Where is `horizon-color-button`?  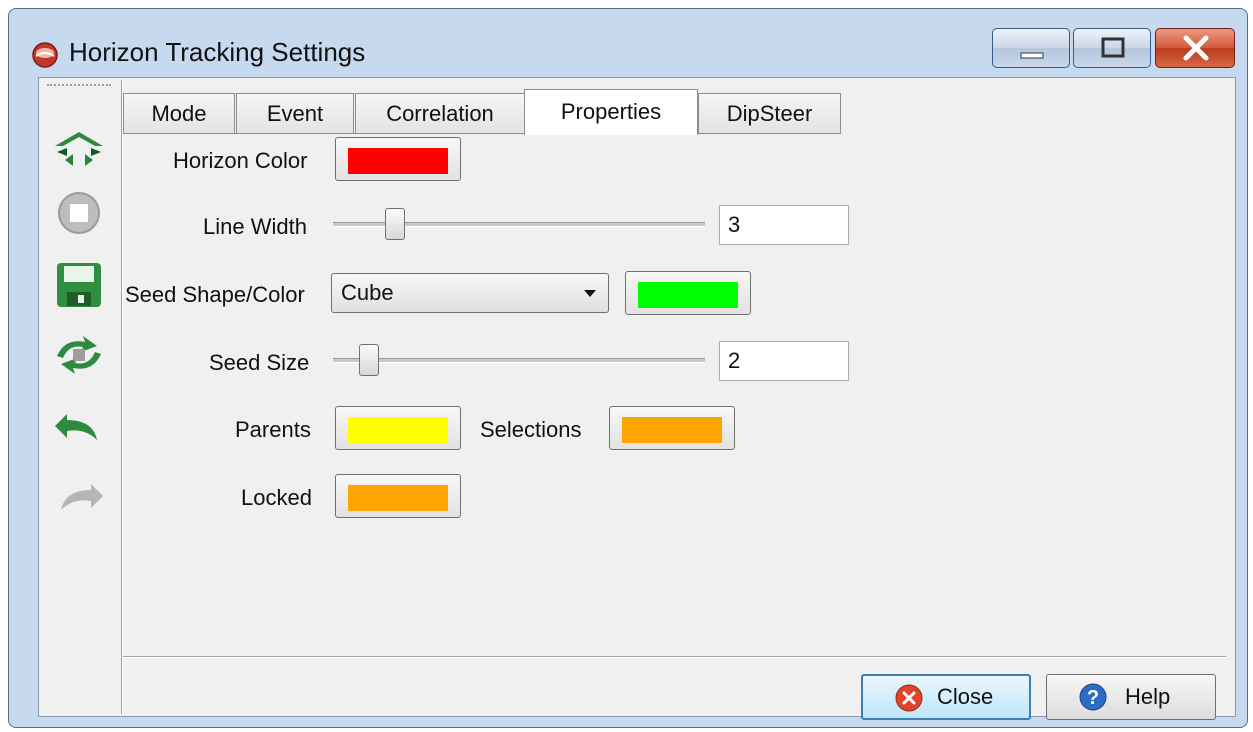
horizon-color-button is located at coordinates (398, 159).